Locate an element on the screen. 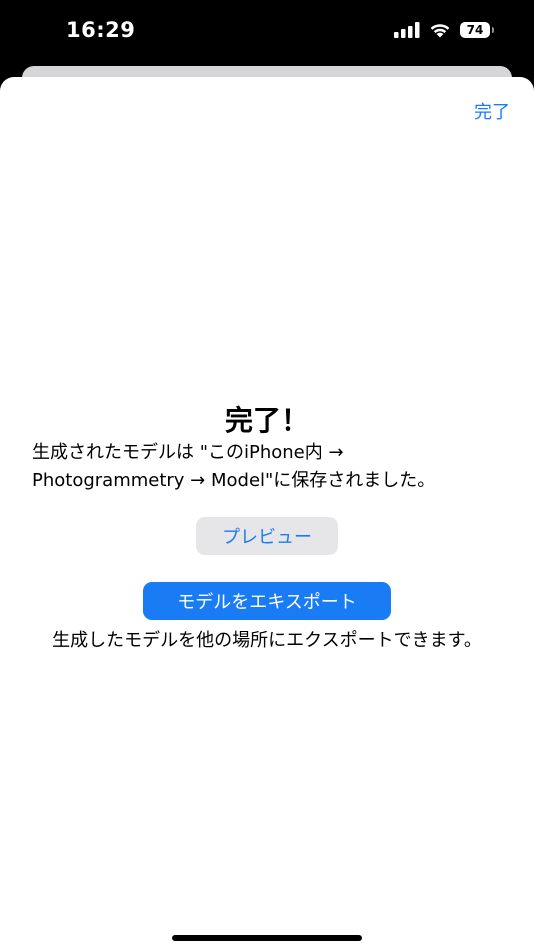 This screenshot has height=950, width=534. preview-button: プレビュー is located at coordinates (267, 536).